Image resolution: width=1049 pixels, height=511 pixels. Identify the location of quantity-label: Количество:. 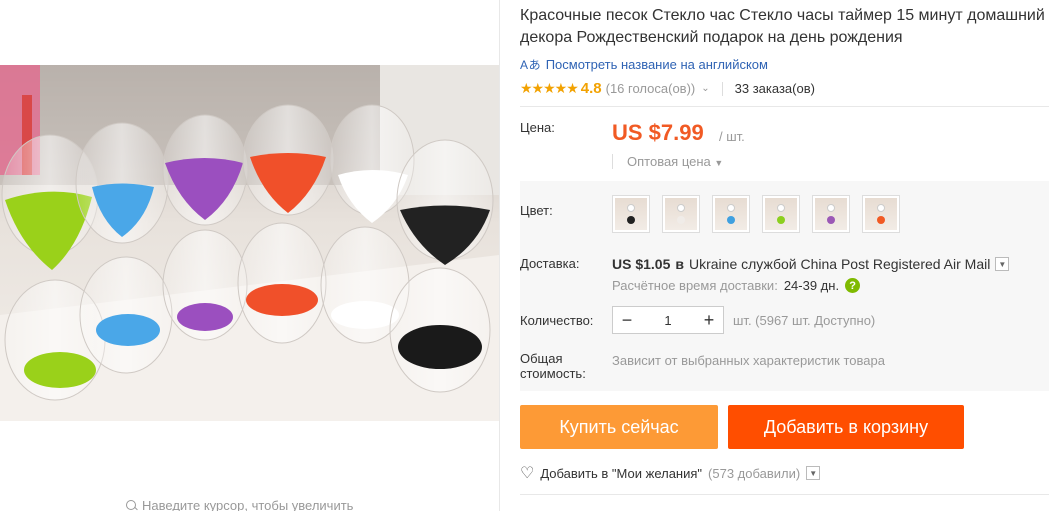
(557, 320).